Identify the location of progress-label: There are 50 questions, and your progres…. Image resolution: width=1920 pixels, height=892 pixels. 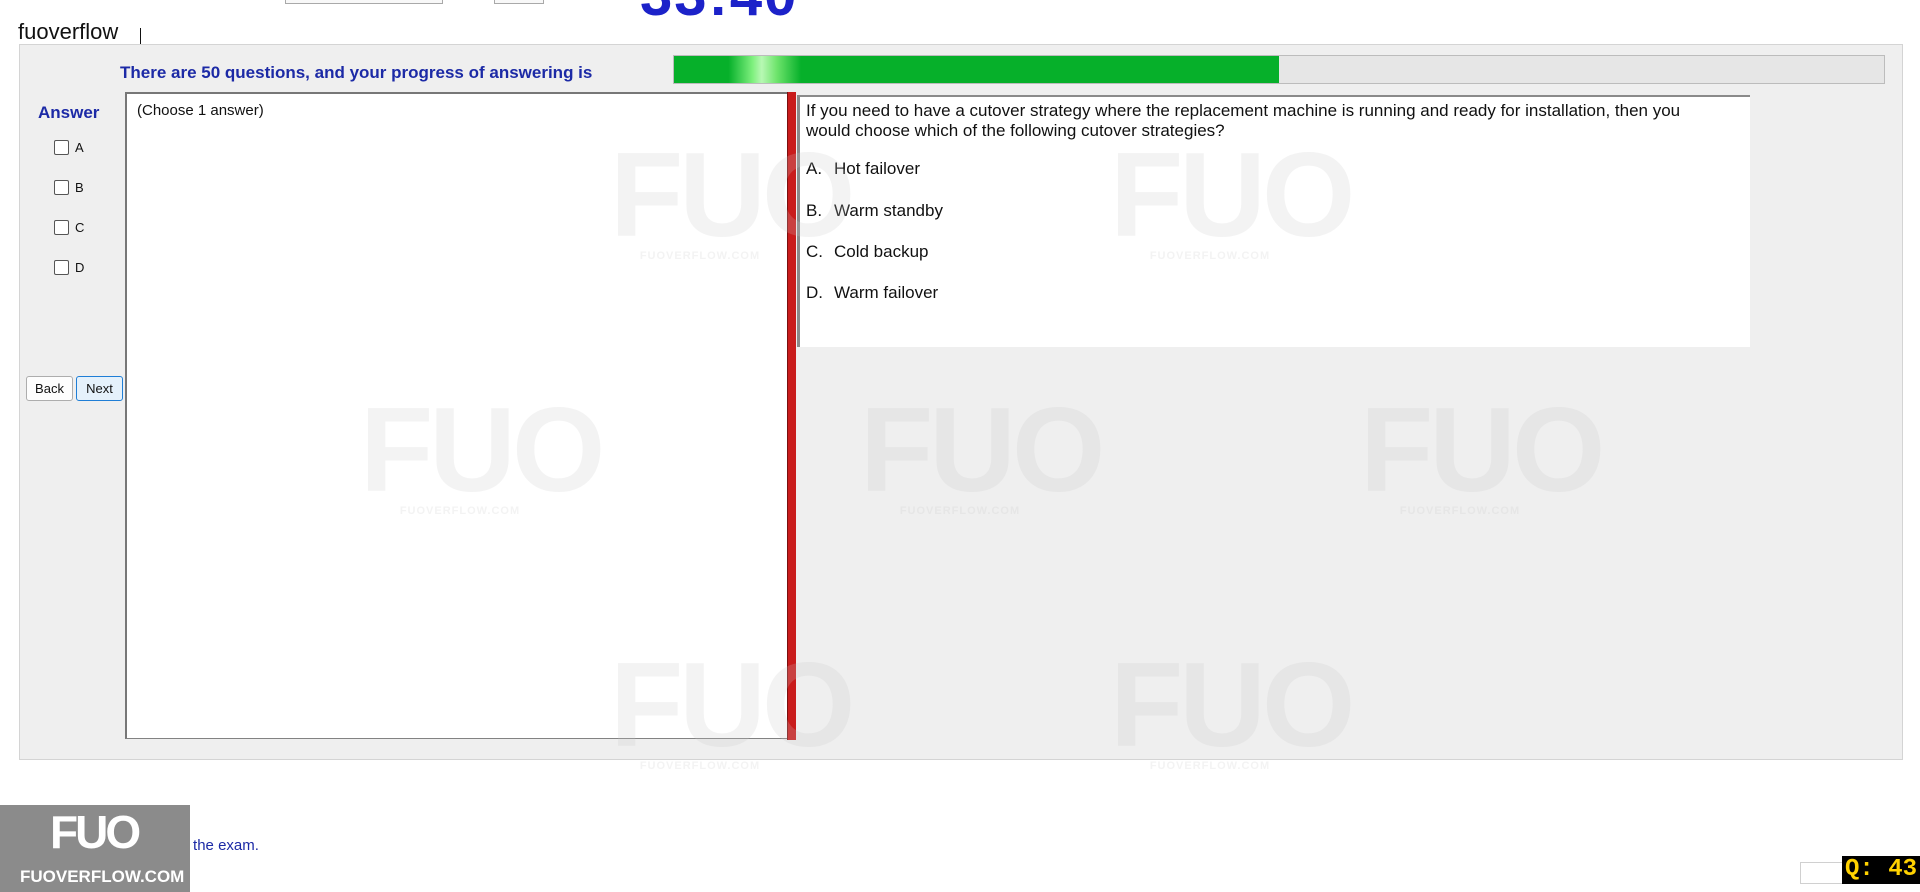
(356, 72).